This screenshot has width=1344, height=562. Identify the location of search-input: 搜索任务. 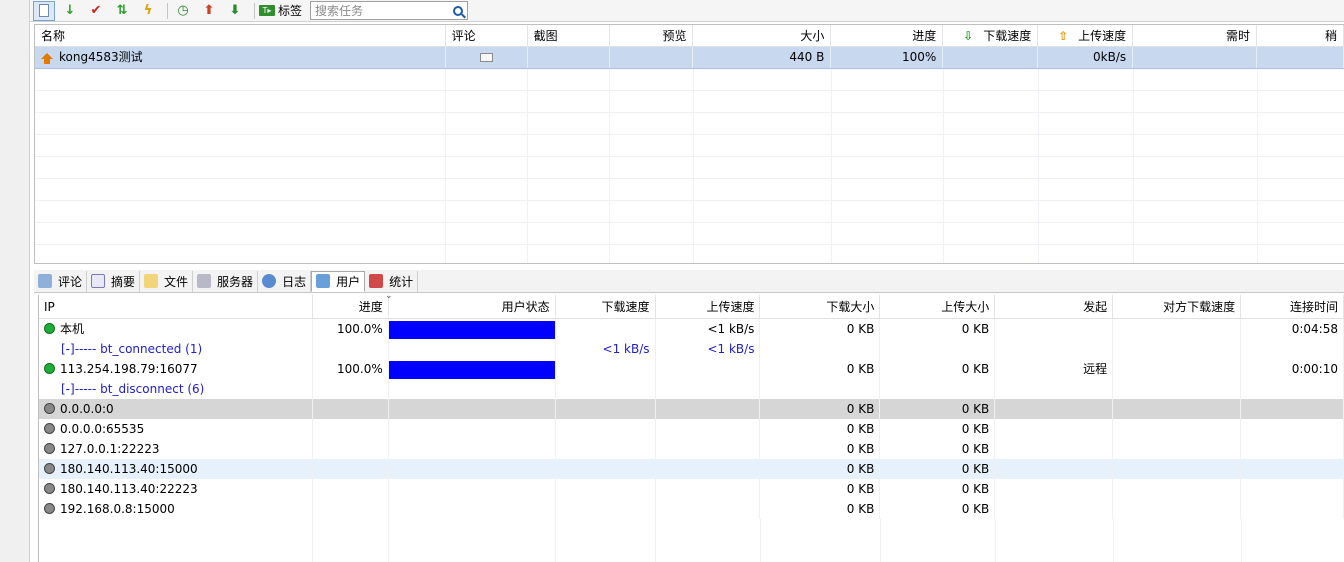
(339, 10).